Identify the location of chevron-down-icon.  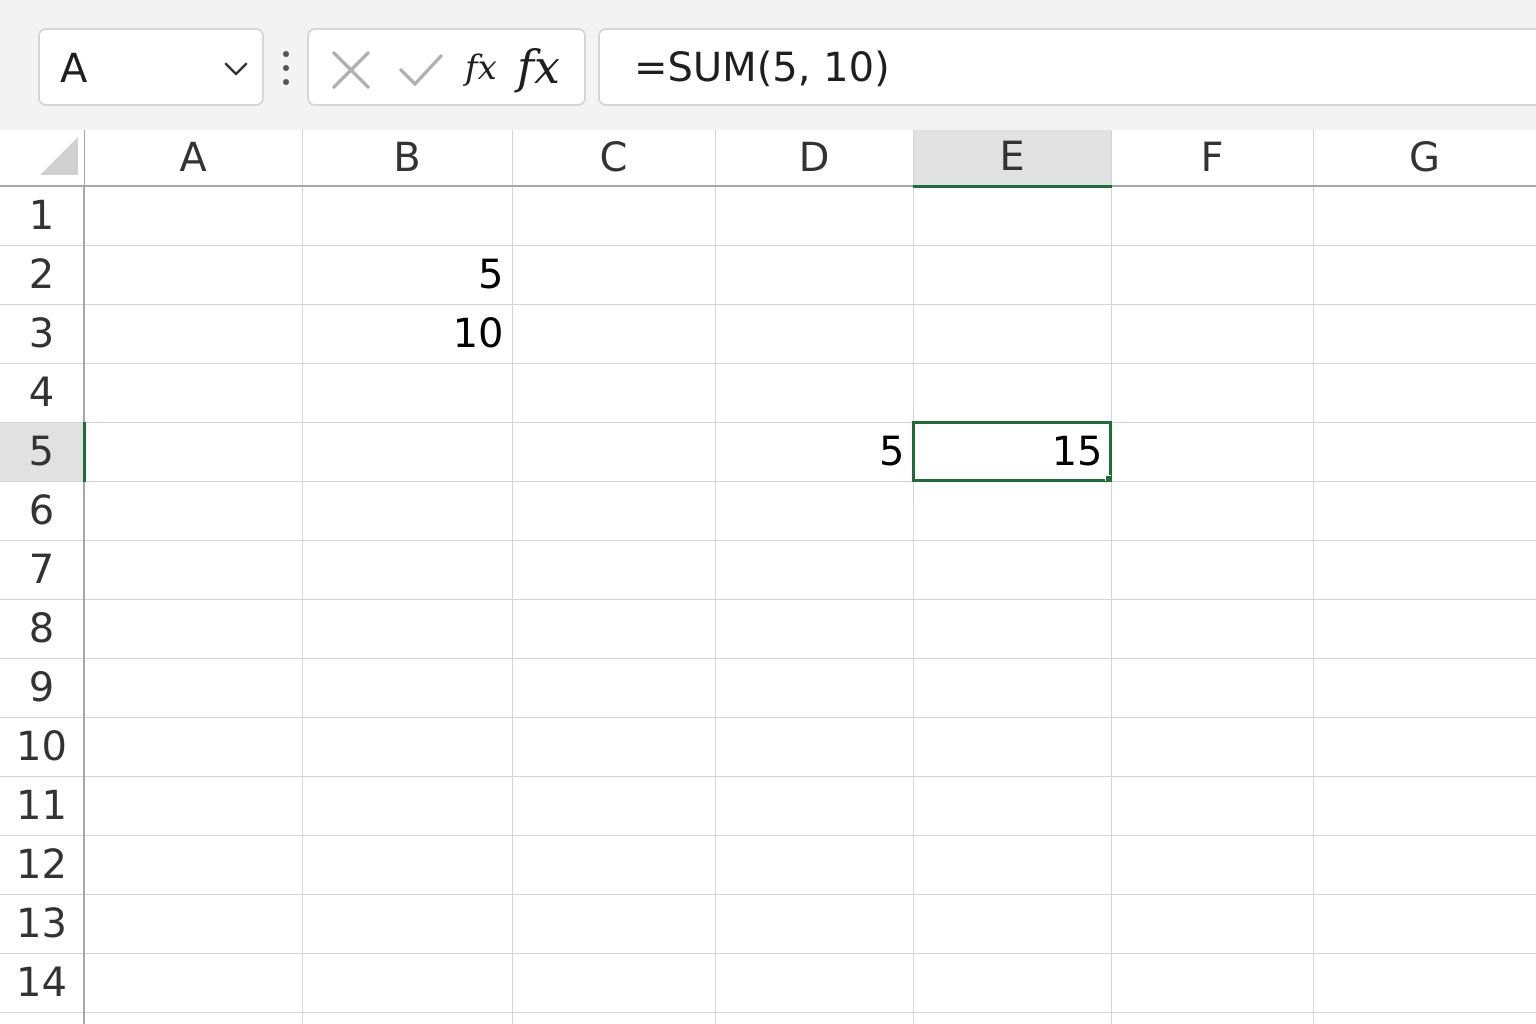
(236, 69).